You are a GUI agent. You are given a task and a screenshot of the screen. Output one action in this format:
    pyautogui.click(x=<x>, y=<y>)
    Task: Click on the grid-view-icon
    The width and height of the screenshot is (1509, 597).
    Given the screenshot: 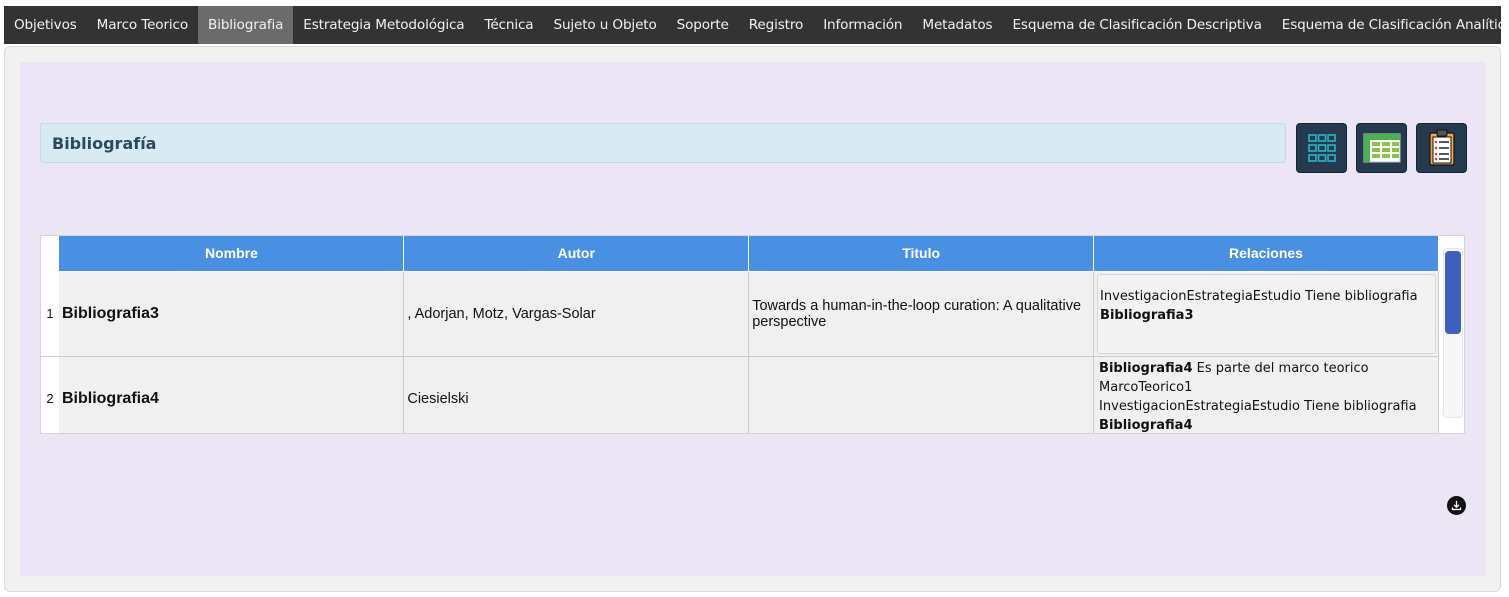 What is the action you would take?
    pyautogui.click(x=1321, y=148)
    